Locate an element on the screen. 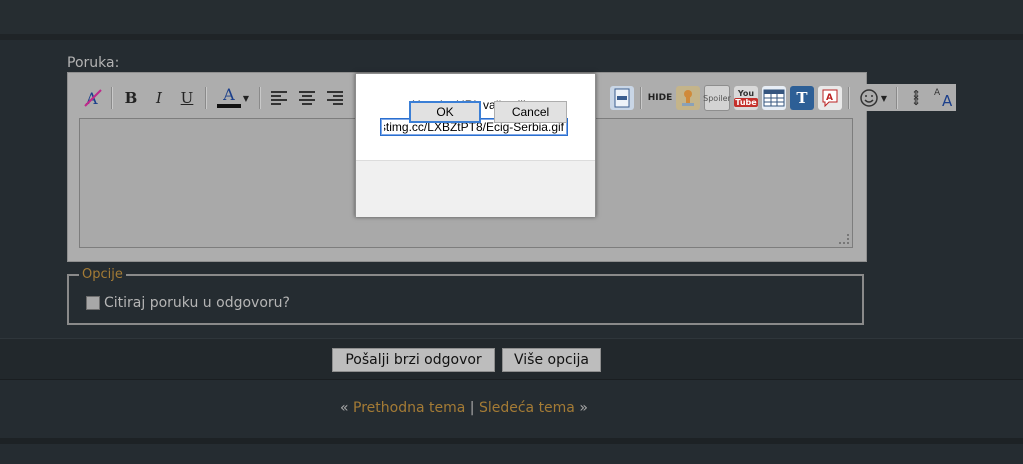 This screenshot has height=464, width=1023. topic-navigation: « Prethodna tema | Sledeća tema » is located at coordinates (464, 408).